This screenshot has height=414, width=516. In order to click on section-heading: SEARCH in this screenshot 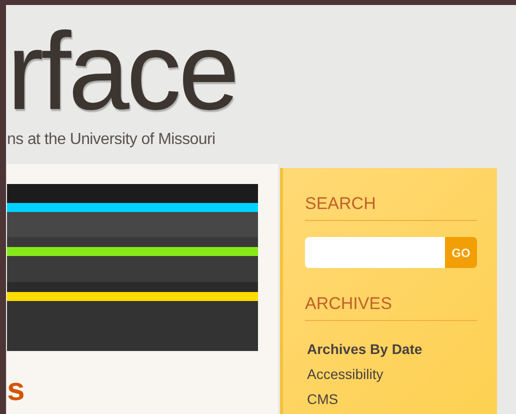, I will do `click(391, 207)`.